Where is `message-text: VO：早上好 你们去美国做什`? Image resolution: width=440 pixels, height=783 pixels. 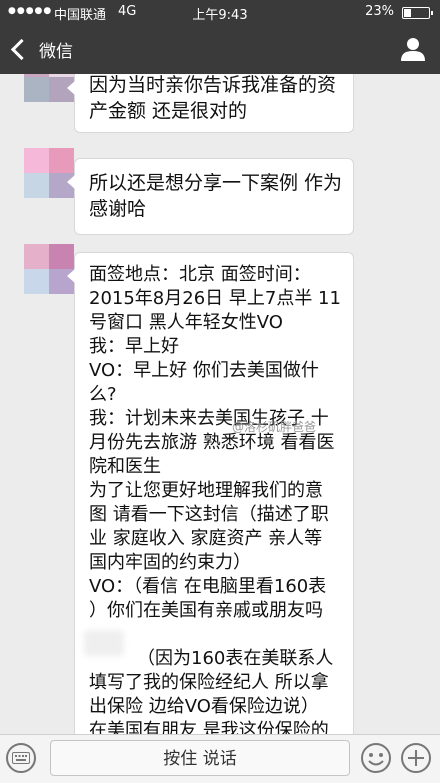 message-text: VO：早上好 你们去美国做什 is located at coordinates (204, 370).